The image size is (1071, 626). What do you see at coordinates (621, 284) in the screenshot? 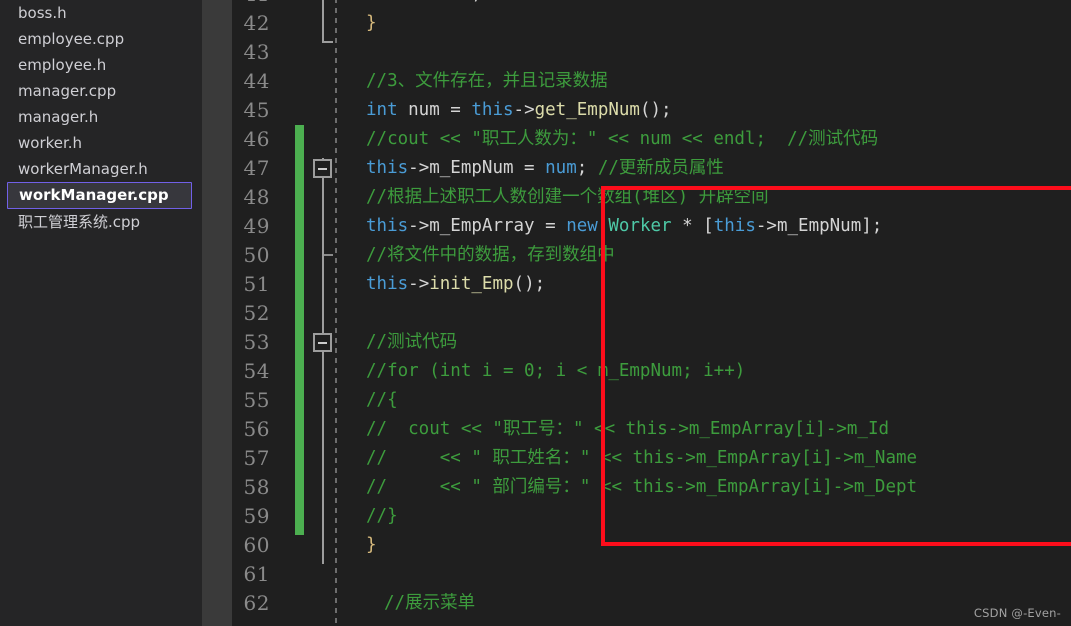
I see `code-line: 51 this->init_Emp();` at bounding box center [621, 284].